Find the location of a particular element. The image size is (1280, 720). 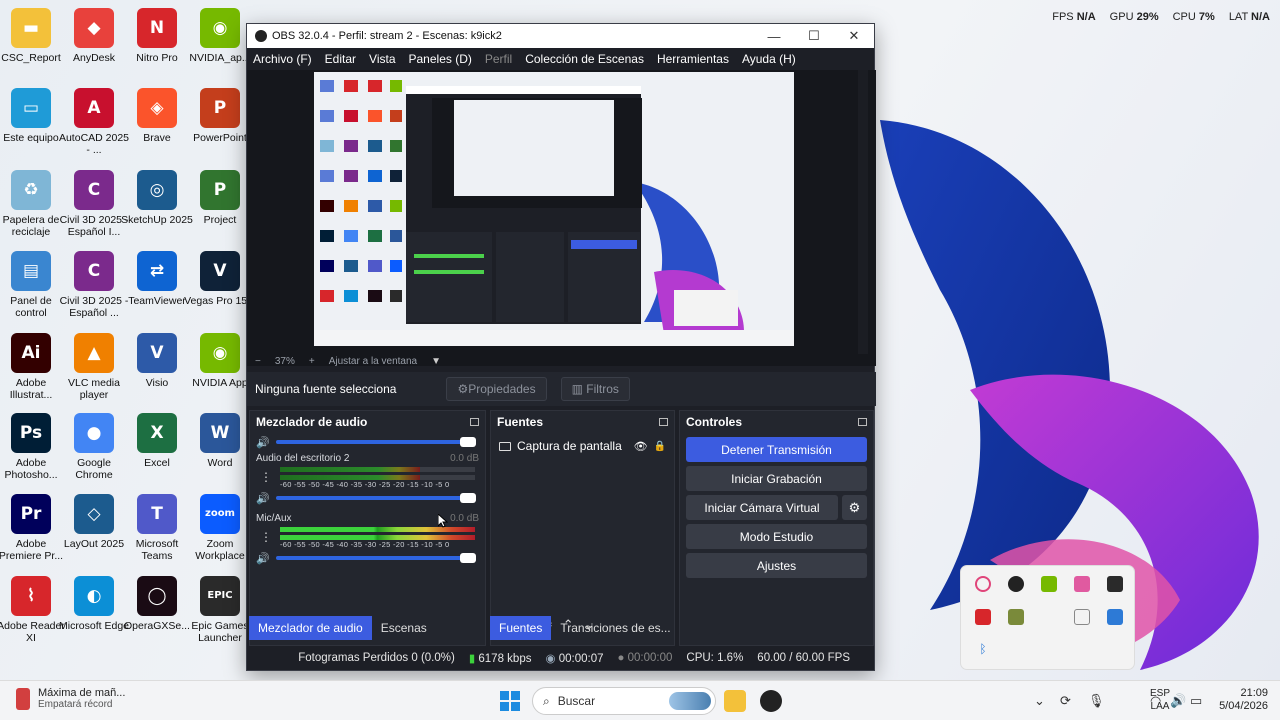

start-virtual-camera-button: Iniciar Cámara Virtual is located at coordinates (762, 507).